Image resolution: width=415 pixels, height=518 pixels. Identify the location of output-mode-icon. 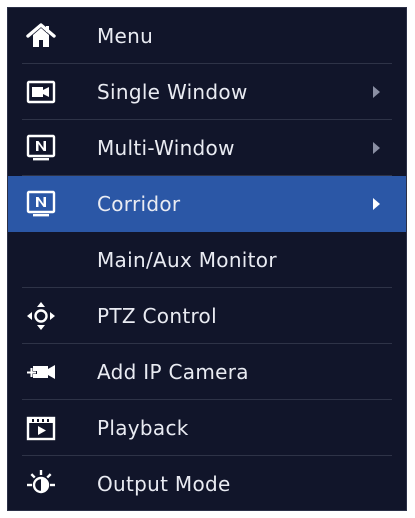
(41, 484).